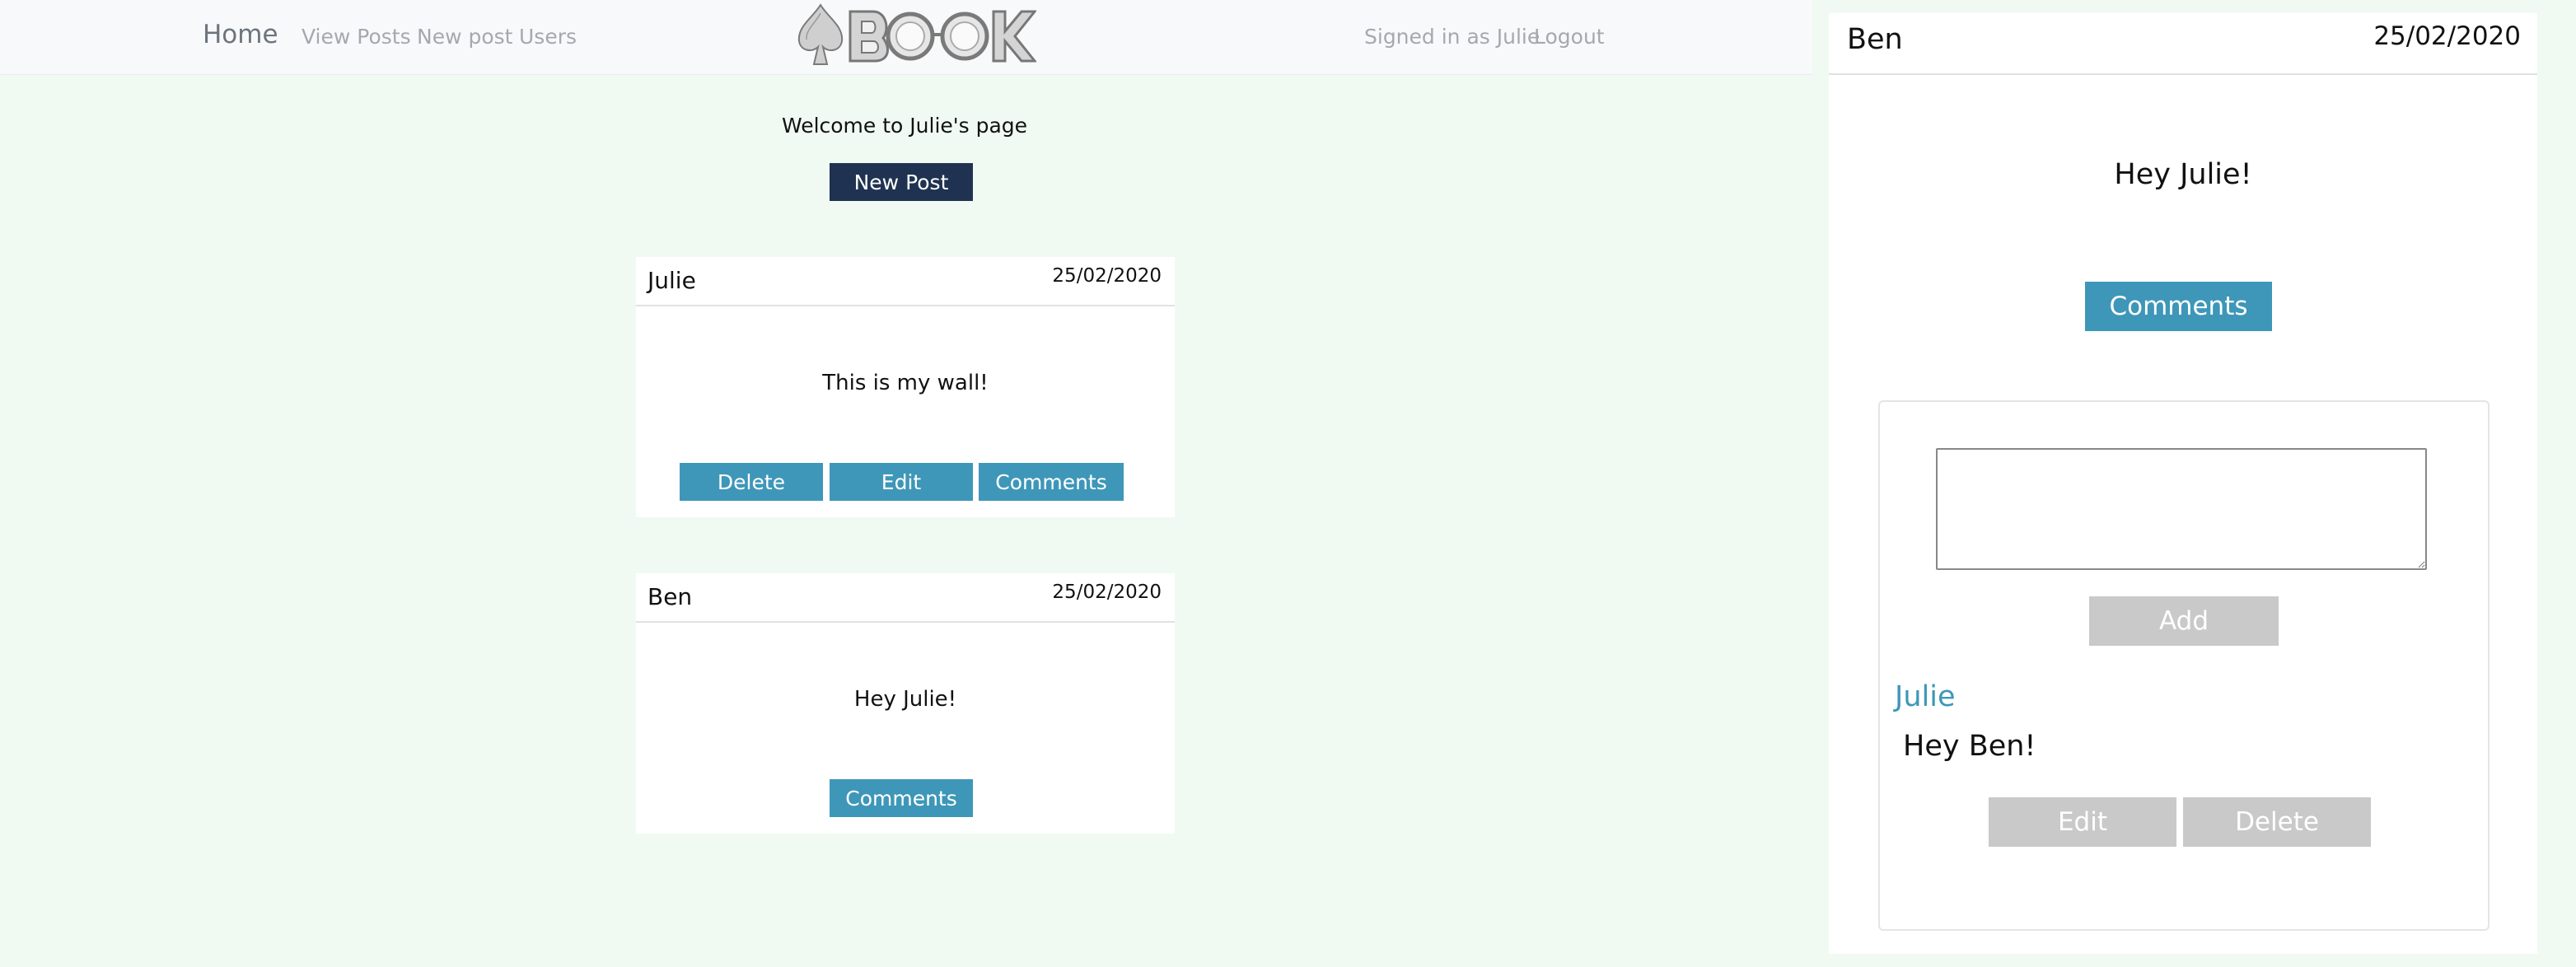 This screenshot has width=2576, height=967. I want to click on book-logo, so click(916, 34).